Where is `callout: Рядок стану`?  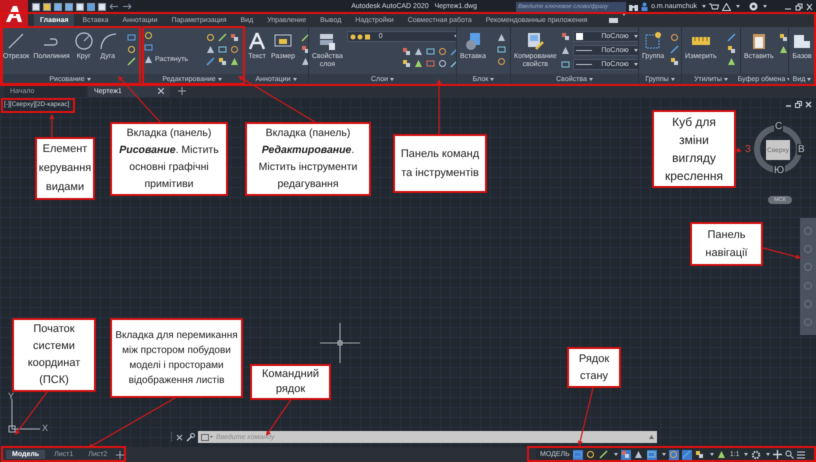
callout: Рядок стану is located at coordinates (594, 367).